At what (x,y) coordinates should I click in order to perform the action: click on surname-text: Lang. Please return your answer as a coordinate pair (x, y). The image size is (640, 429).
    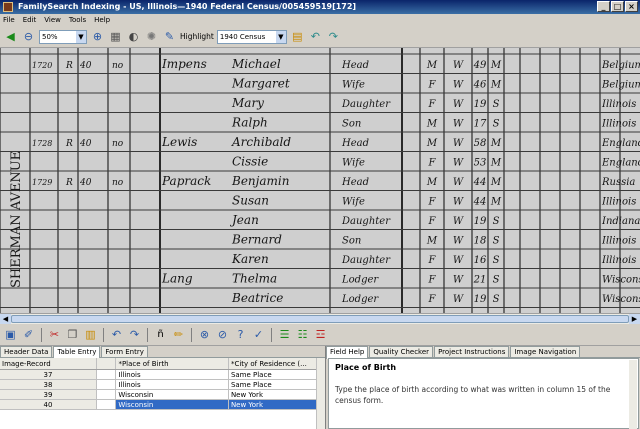
    Looking at the image, I should click on (177, 279).